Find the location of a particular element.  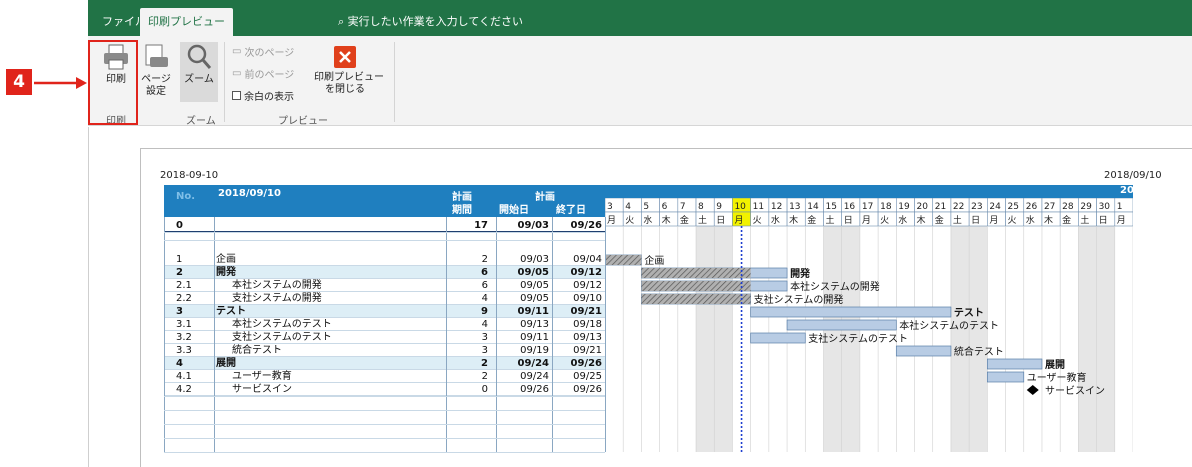

close-label-1: 印刷プレビュー is located at coordinates (349, 77).